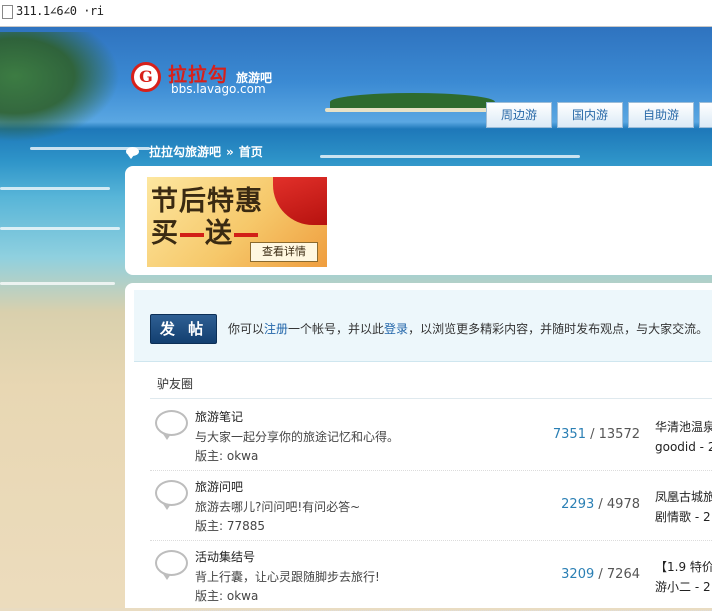 This screenshot has width=712, height=611. What do you see at coordinates (600, 504) in the screenshot?
I see `forum-stats: 2293 / 4978` at bounding box center [600, 504].